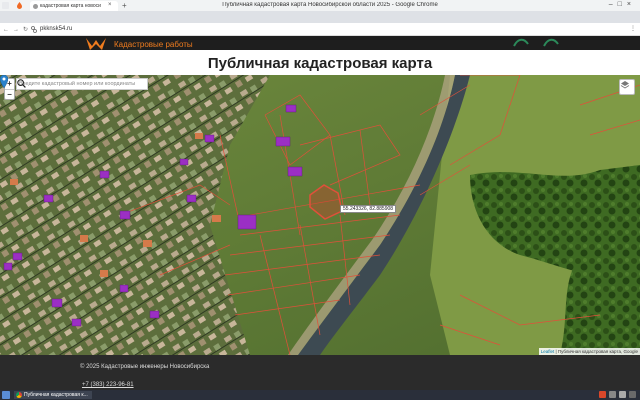 This screenshot has height=400, width=640. What do you see at coordinates (632, 394) in the screenshot?
I see `tray-power-icon` at bounding box center [632, 394].